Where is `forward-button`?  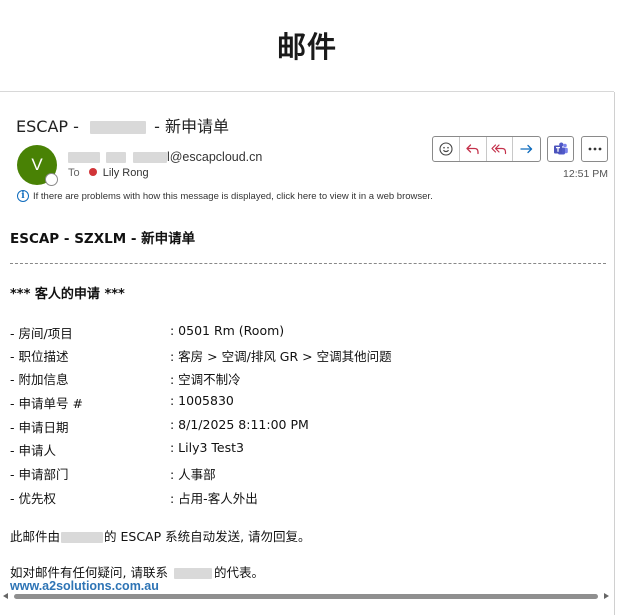 forward-button is located at coordinates (526, 149).